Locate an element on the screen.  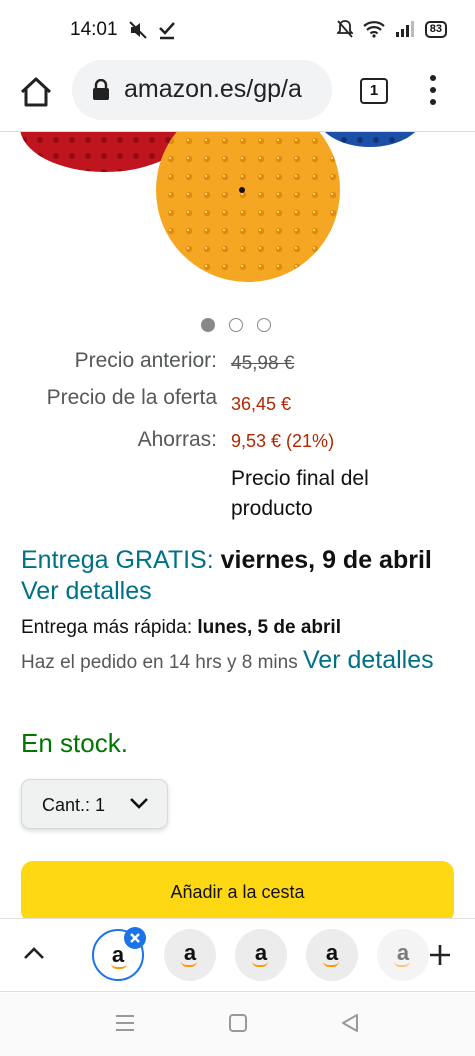
home-nav-icon is located at coordinates (238, 1023).